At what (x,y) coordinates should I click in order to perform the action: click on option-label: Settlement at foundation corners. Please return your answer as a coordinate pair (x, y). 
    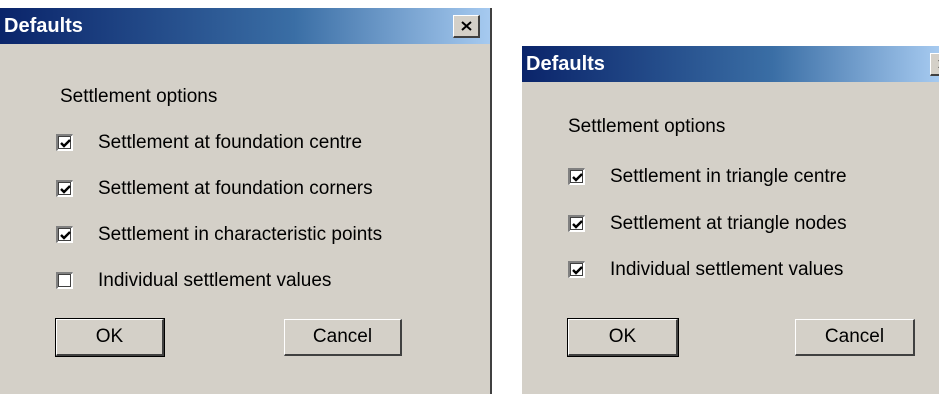
    Looking at the image, I should click on (235, 188).